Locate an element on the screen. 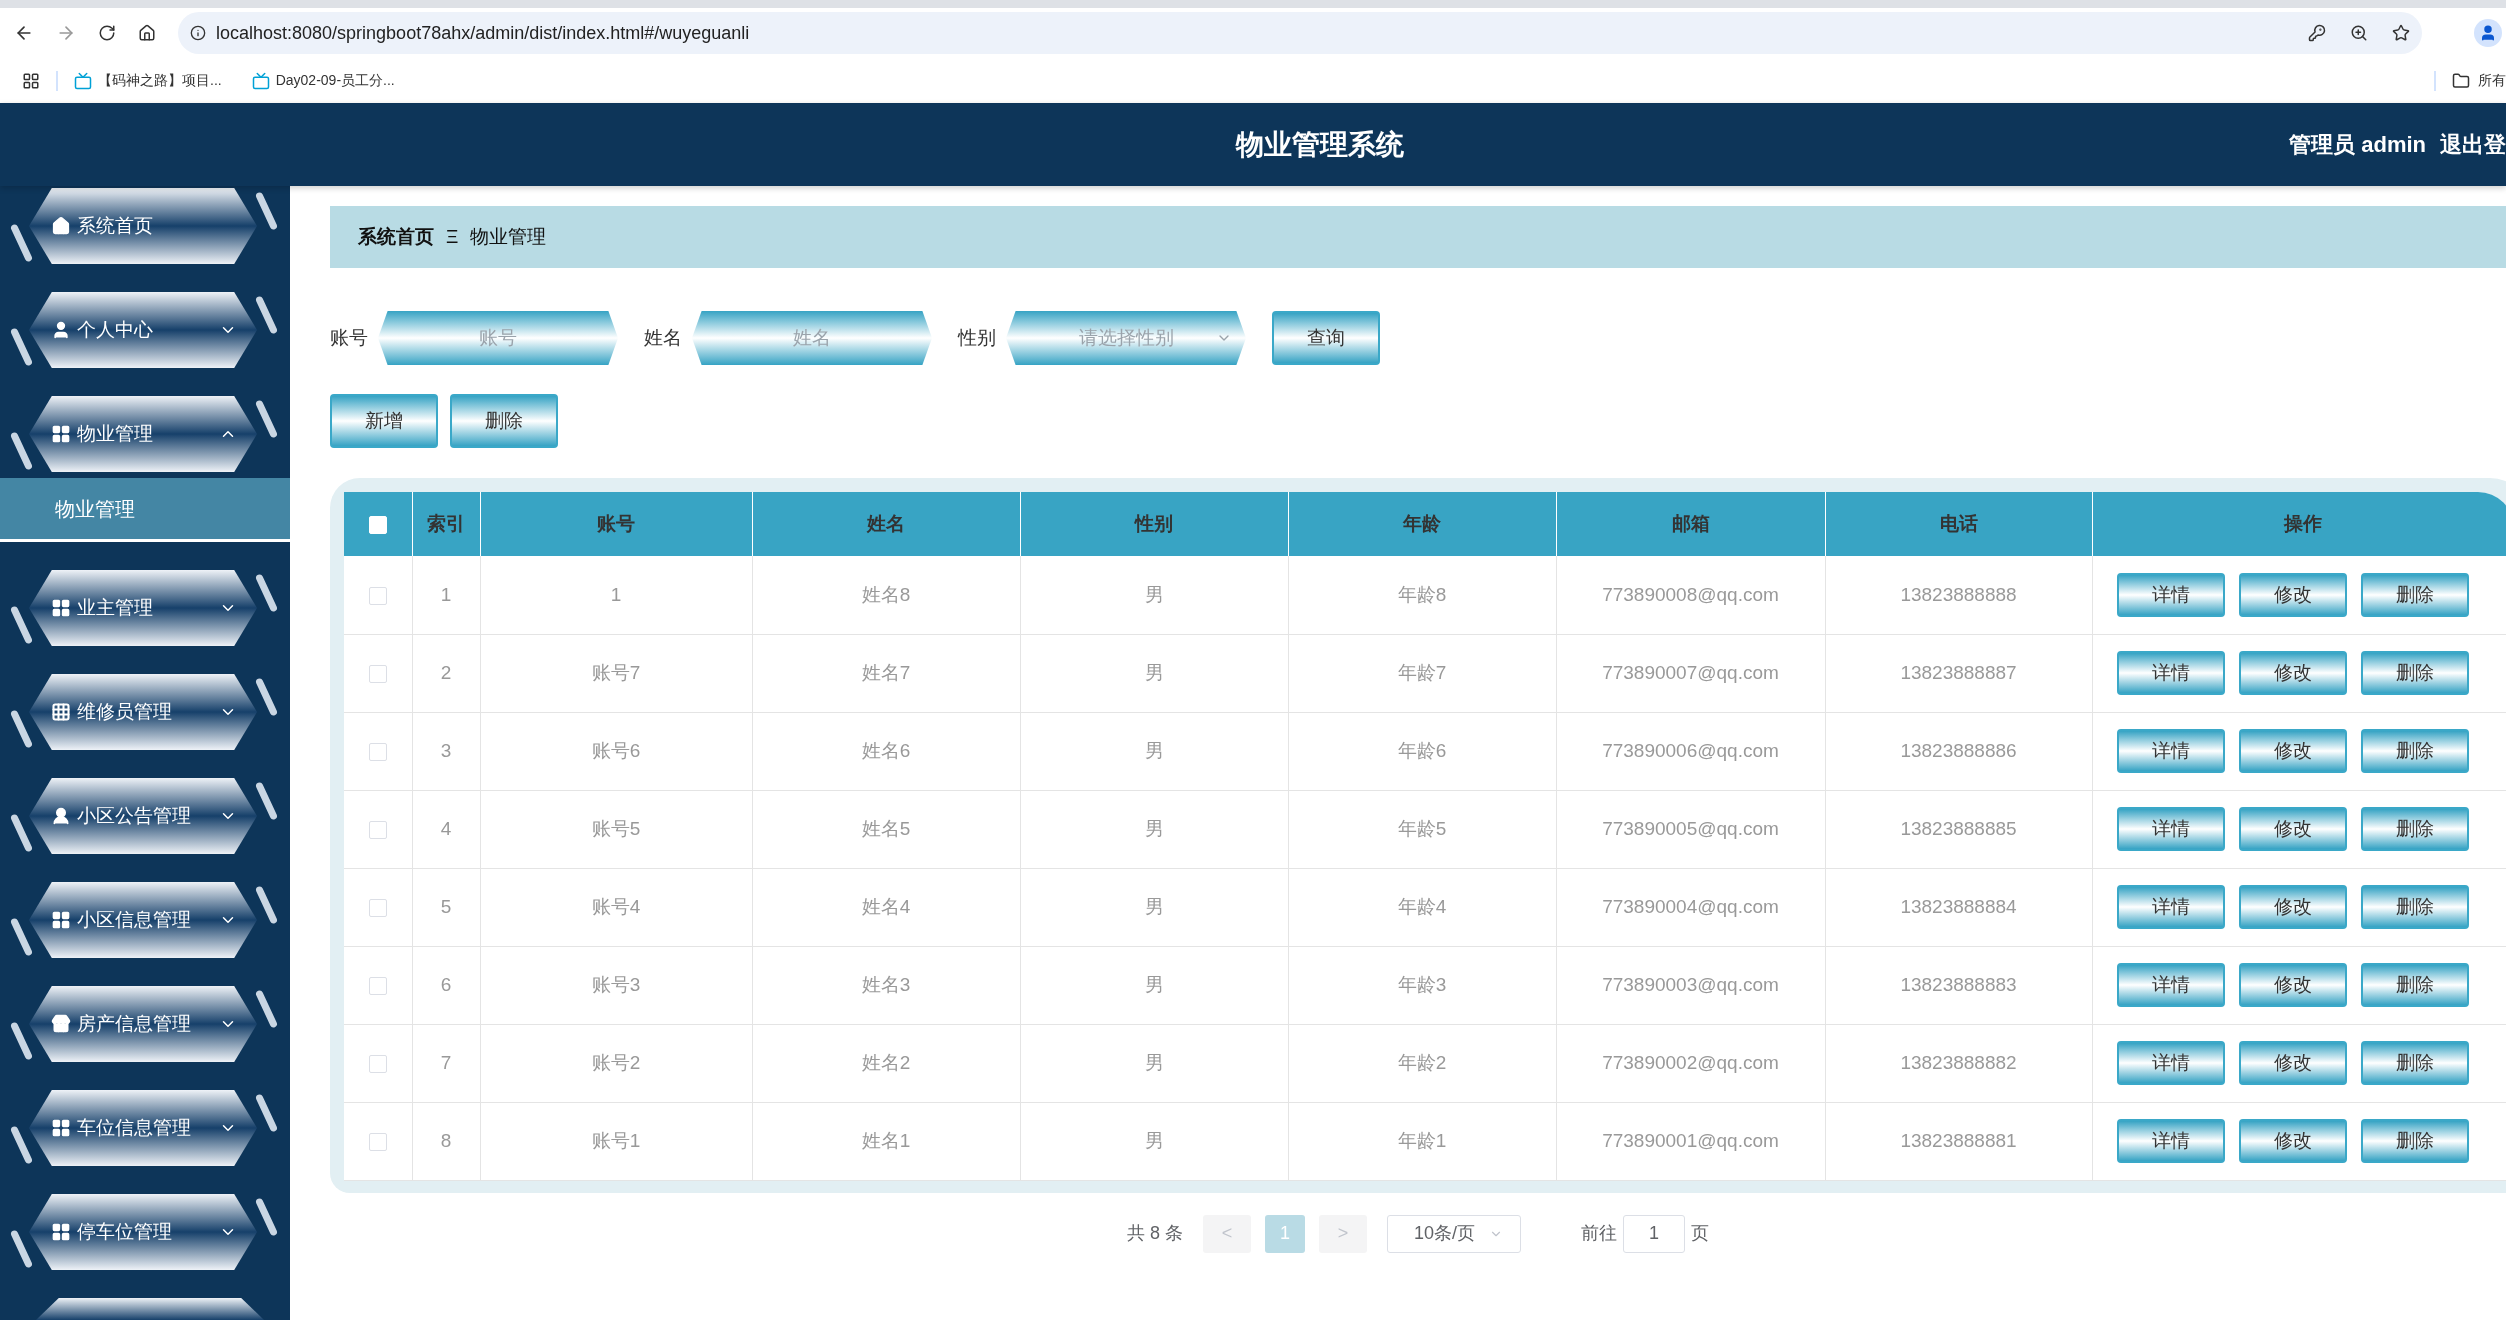 The image size is (2506, 1320). tv-icon is located at coordinates (83, 80).